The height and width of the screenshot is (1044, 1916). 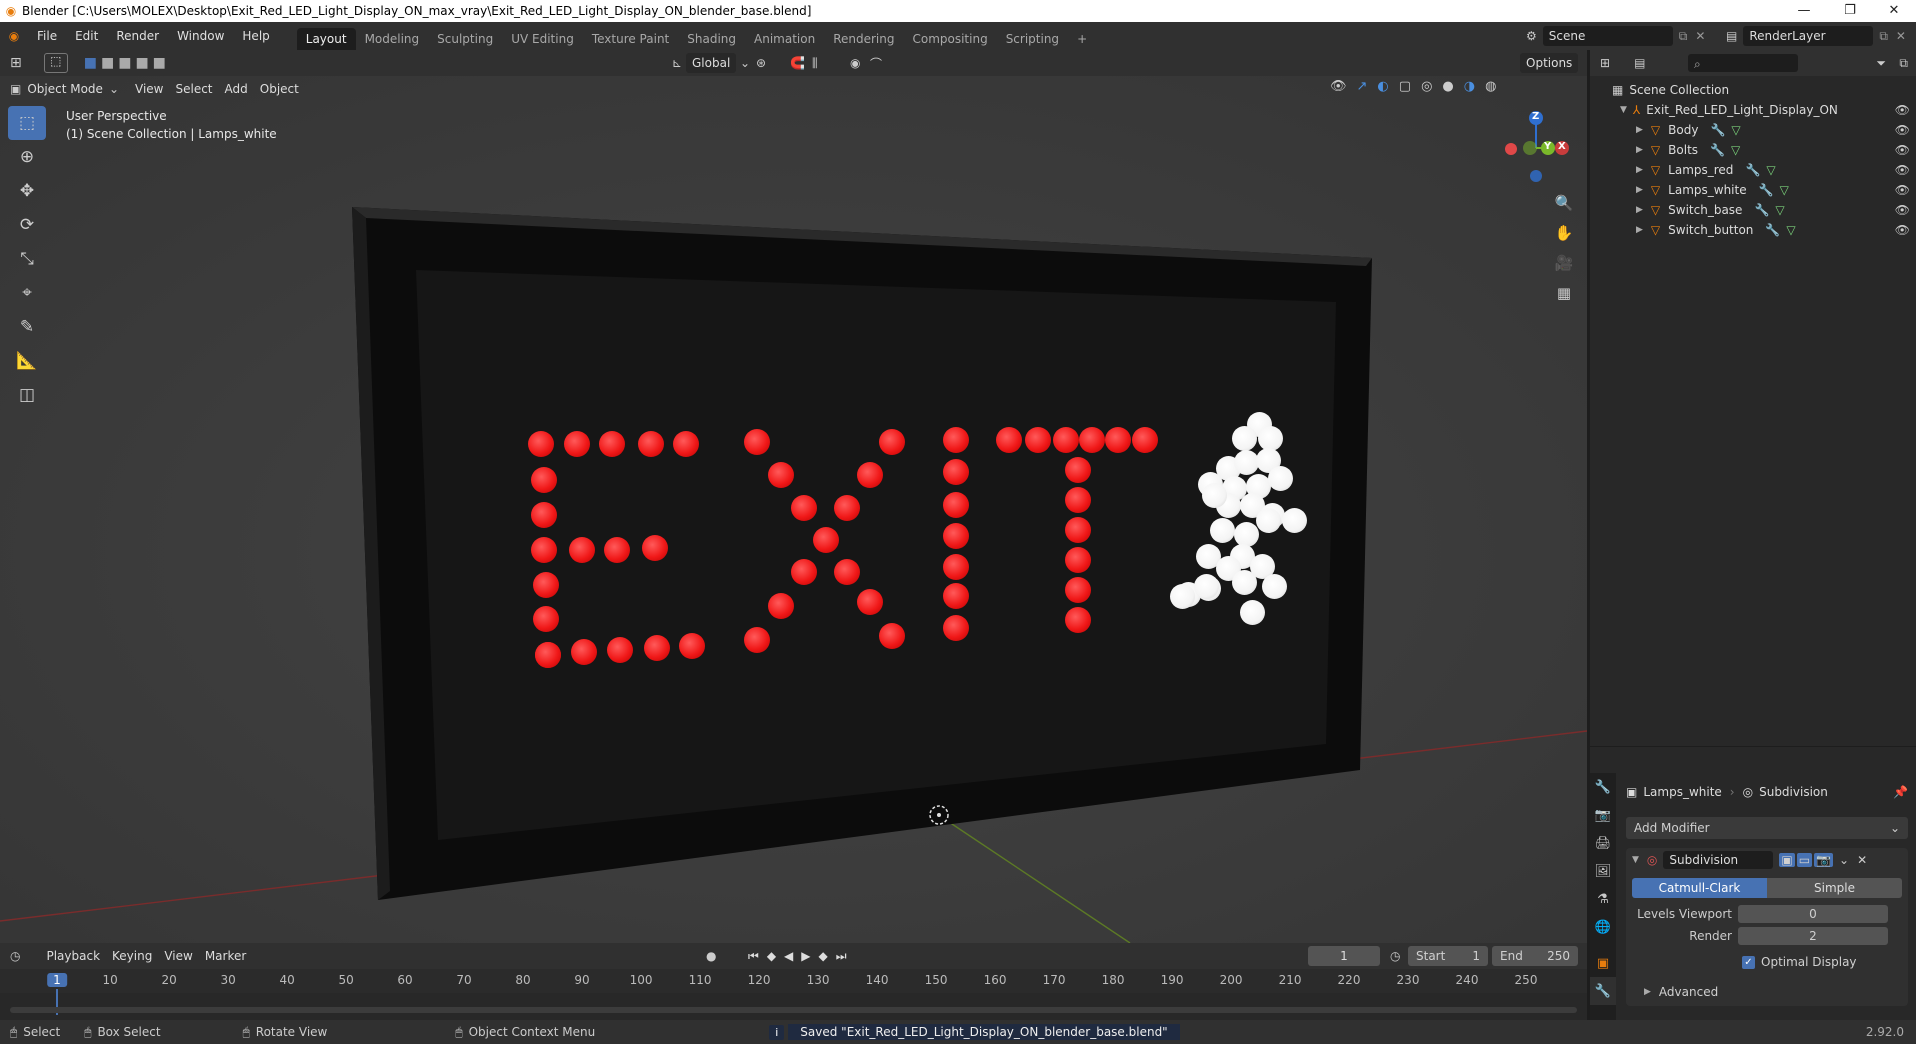 What do you see at coordinates (797, 63) in the screenshot?
I see `snap-icon: 🧲` at bounding box center [797, 63].